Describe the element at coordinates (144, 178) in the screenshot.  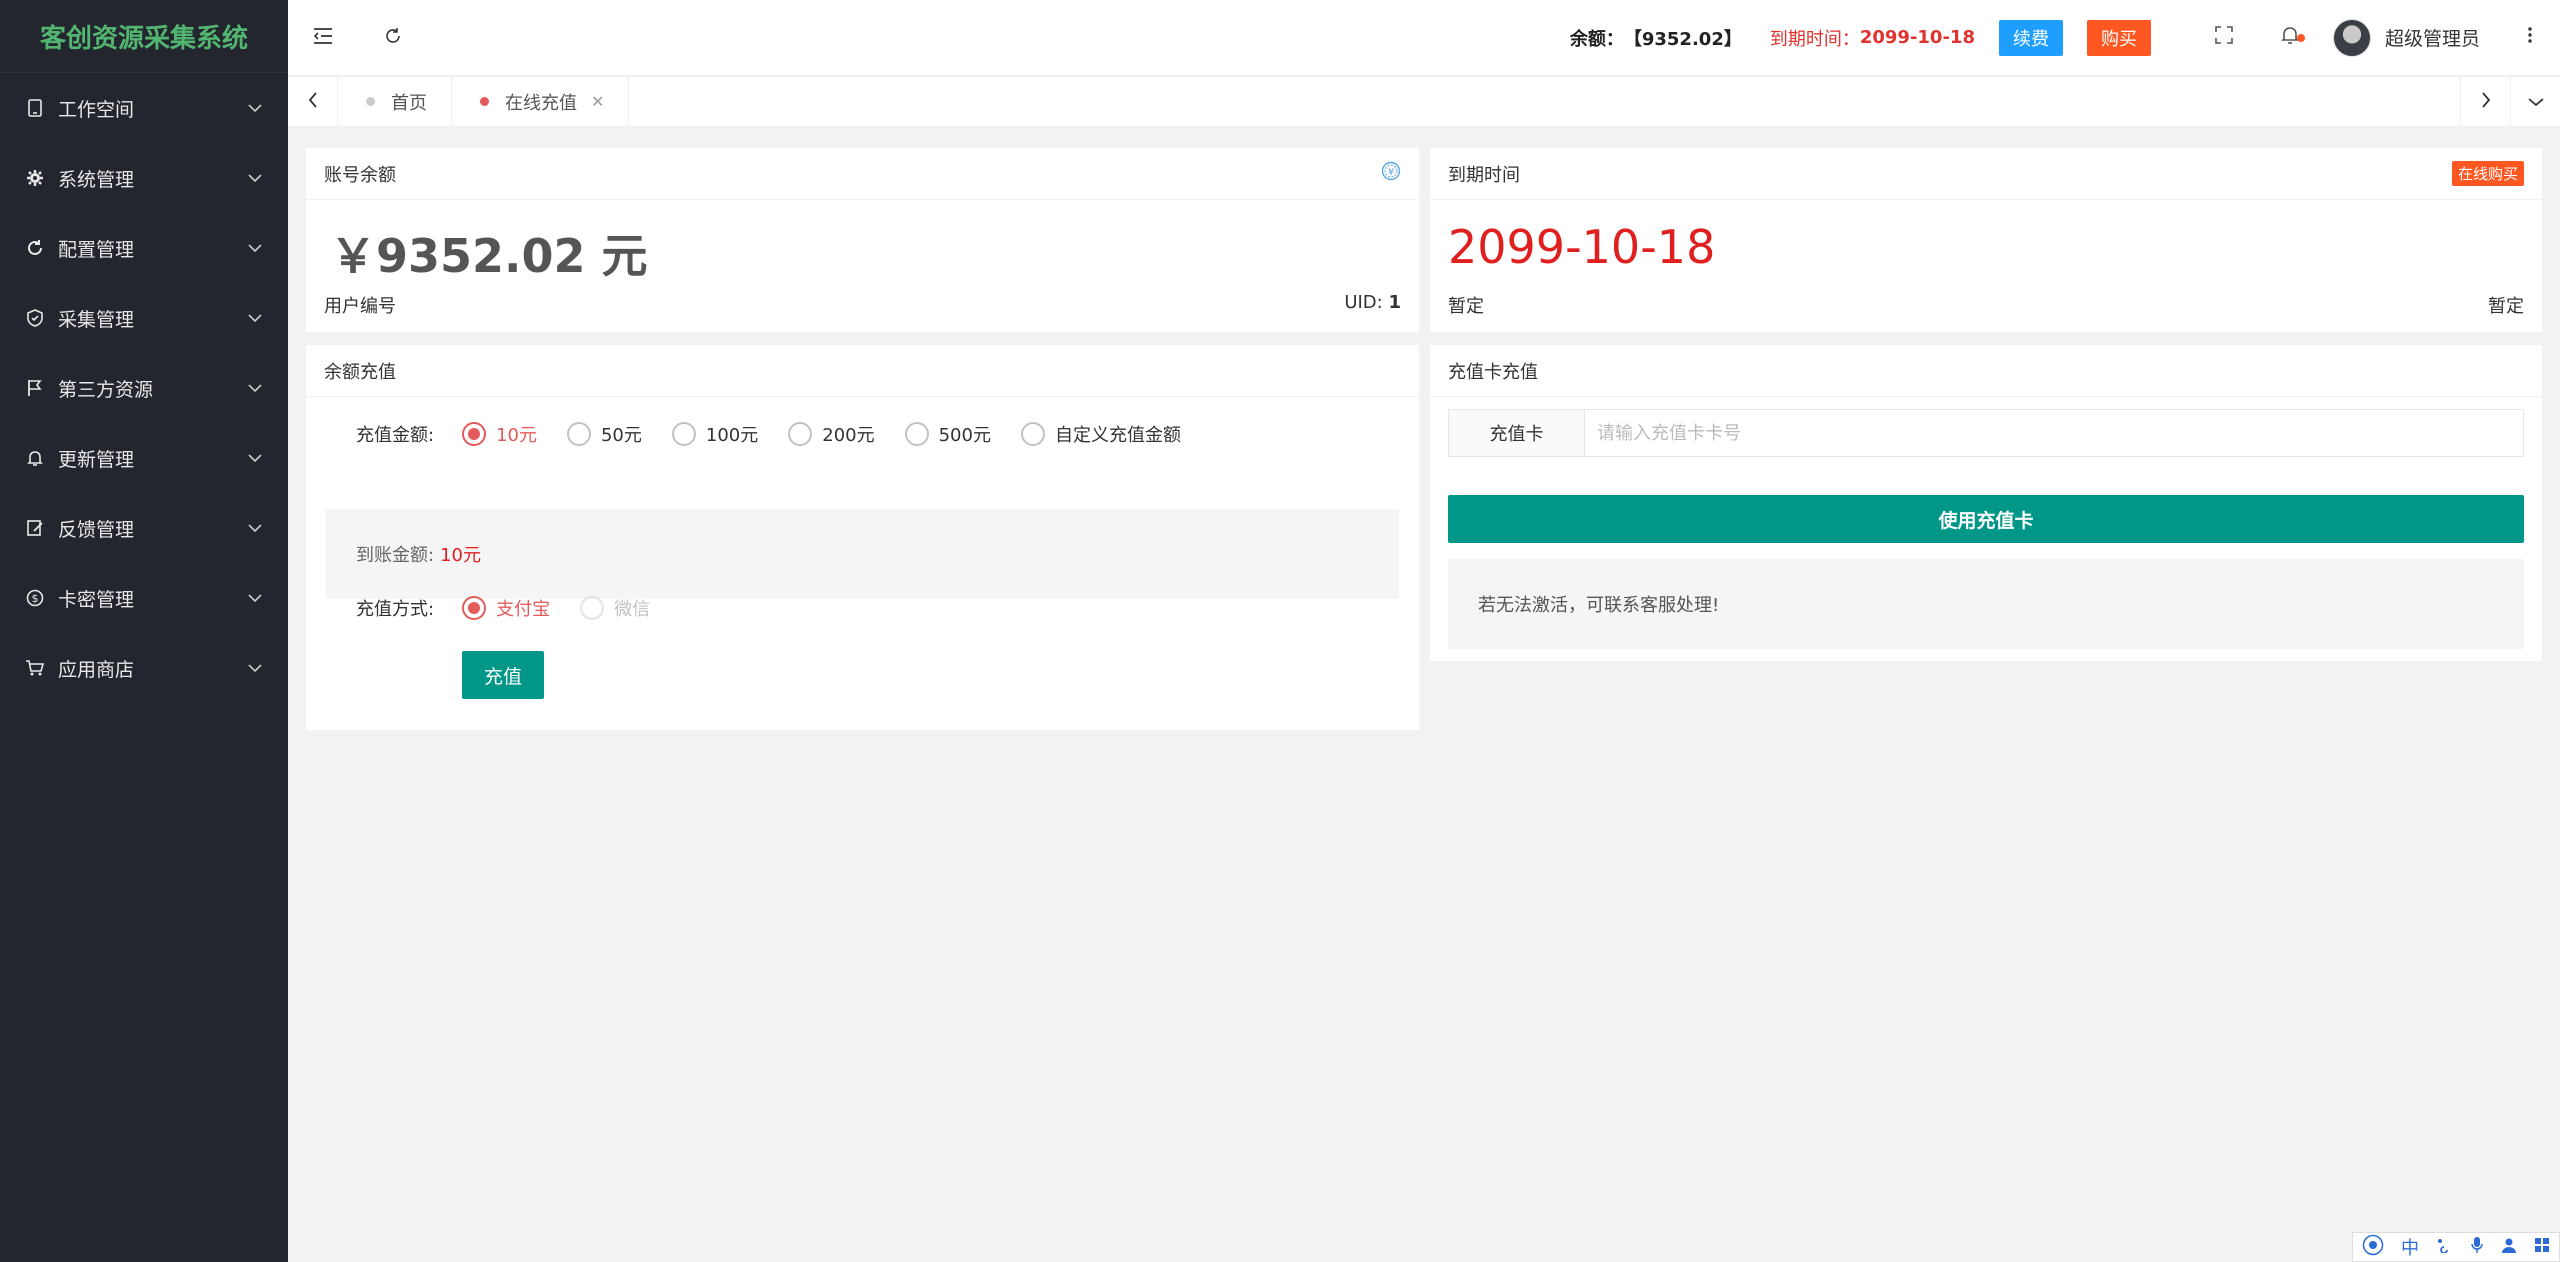
I see `sidebar-item-system: 系统管理` at that location.